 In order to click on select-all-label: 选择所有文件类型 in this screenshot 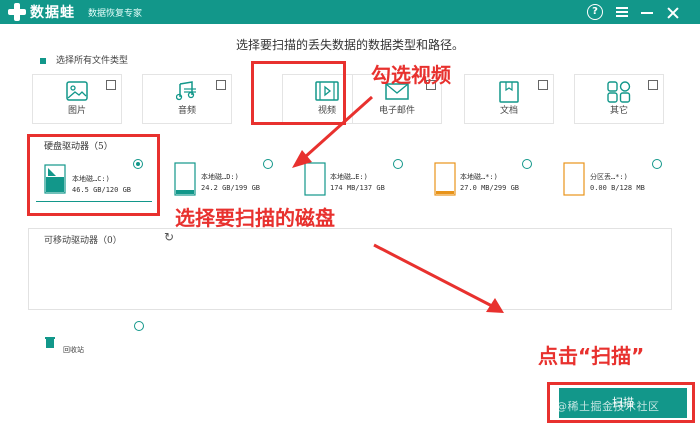, I will do `click(92, 61)`.